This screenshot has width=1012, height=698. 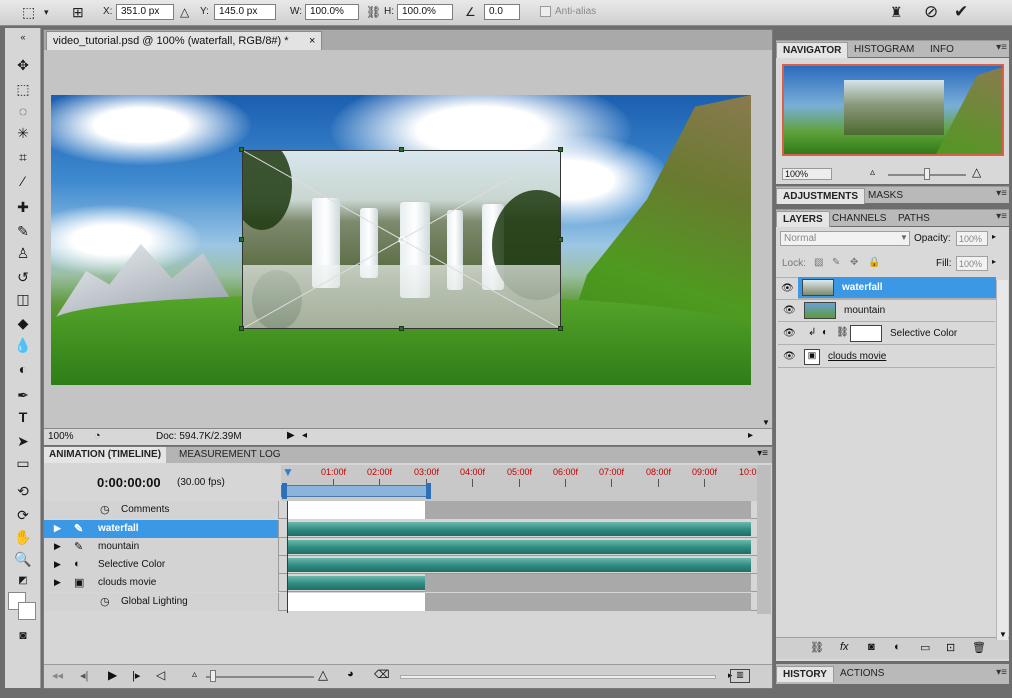 What do you see at coordinates (57, 528) in the screenshot?
I see `expand-triangle-icon: ▶` at bounding box center [57, 528].